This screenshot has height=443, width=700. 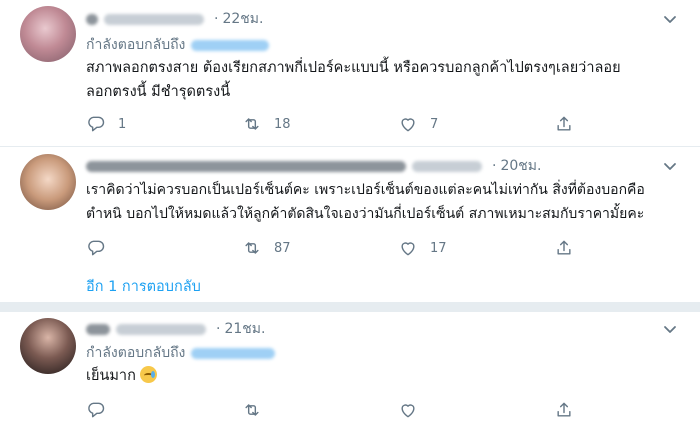 I want to click on tweet-actions: 87 17, so click(x=336, y=248).